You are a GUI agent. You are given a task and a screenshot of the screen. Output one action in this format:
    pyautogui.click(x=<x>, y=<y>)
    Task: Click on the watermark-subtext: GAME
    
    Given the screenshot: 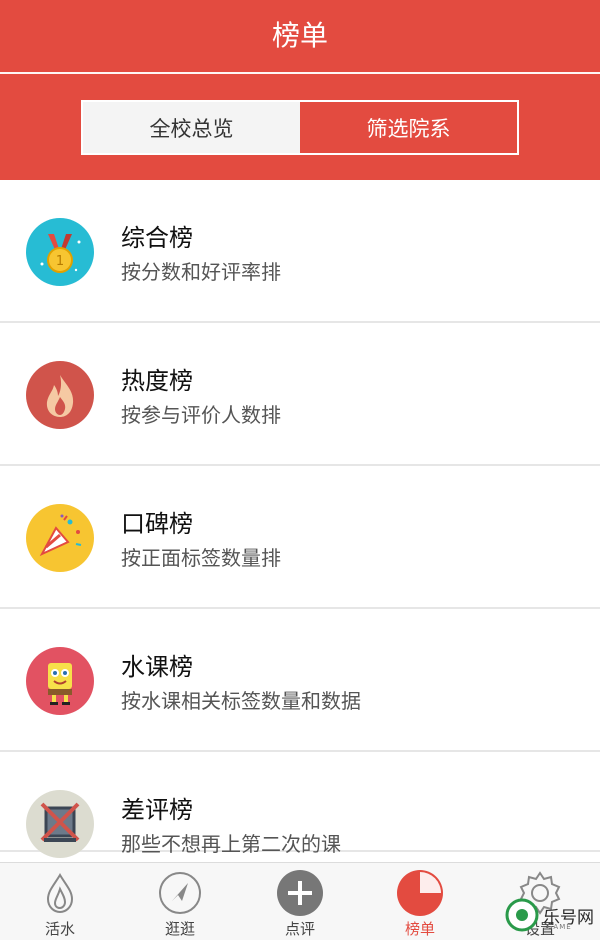 What is the action you would take?
    pyautogui.click(x=559, y=927)
    